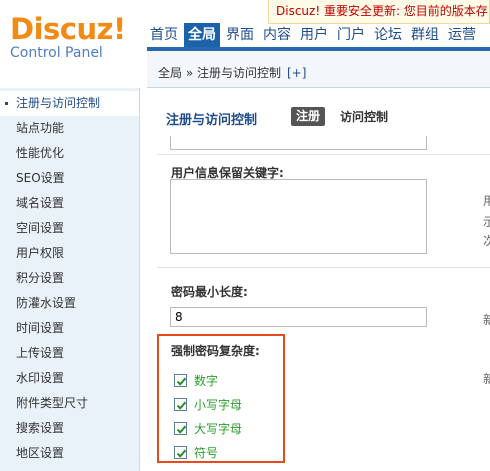 Image resolution: width=490 pixels, height=471 pixels. What do you see at coordinates (180, 452) in the screenshot?
I see `checkbox-symbols` at bounding box center [180, 452].